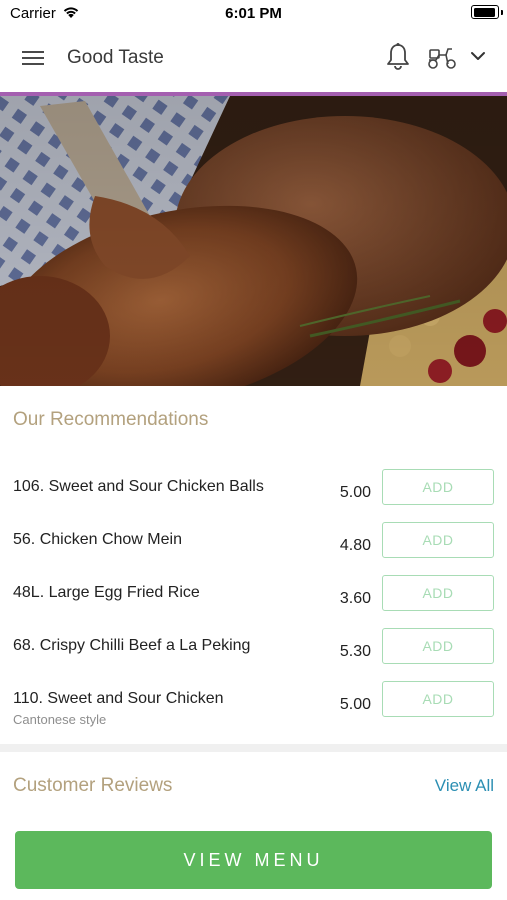 Image resolution: width=507 pixels, height=900 pixels. What do you see at coordinates (442, 58) in the screenshot?
I see `scooter-icon` at bounding box center [442, 58].